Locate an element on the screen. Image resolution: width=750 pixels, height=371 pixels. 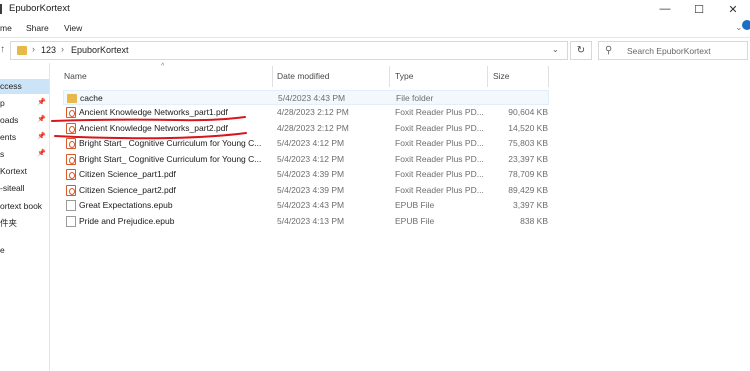
window-title: EpuborKortext is located at coordinates (39, 8).